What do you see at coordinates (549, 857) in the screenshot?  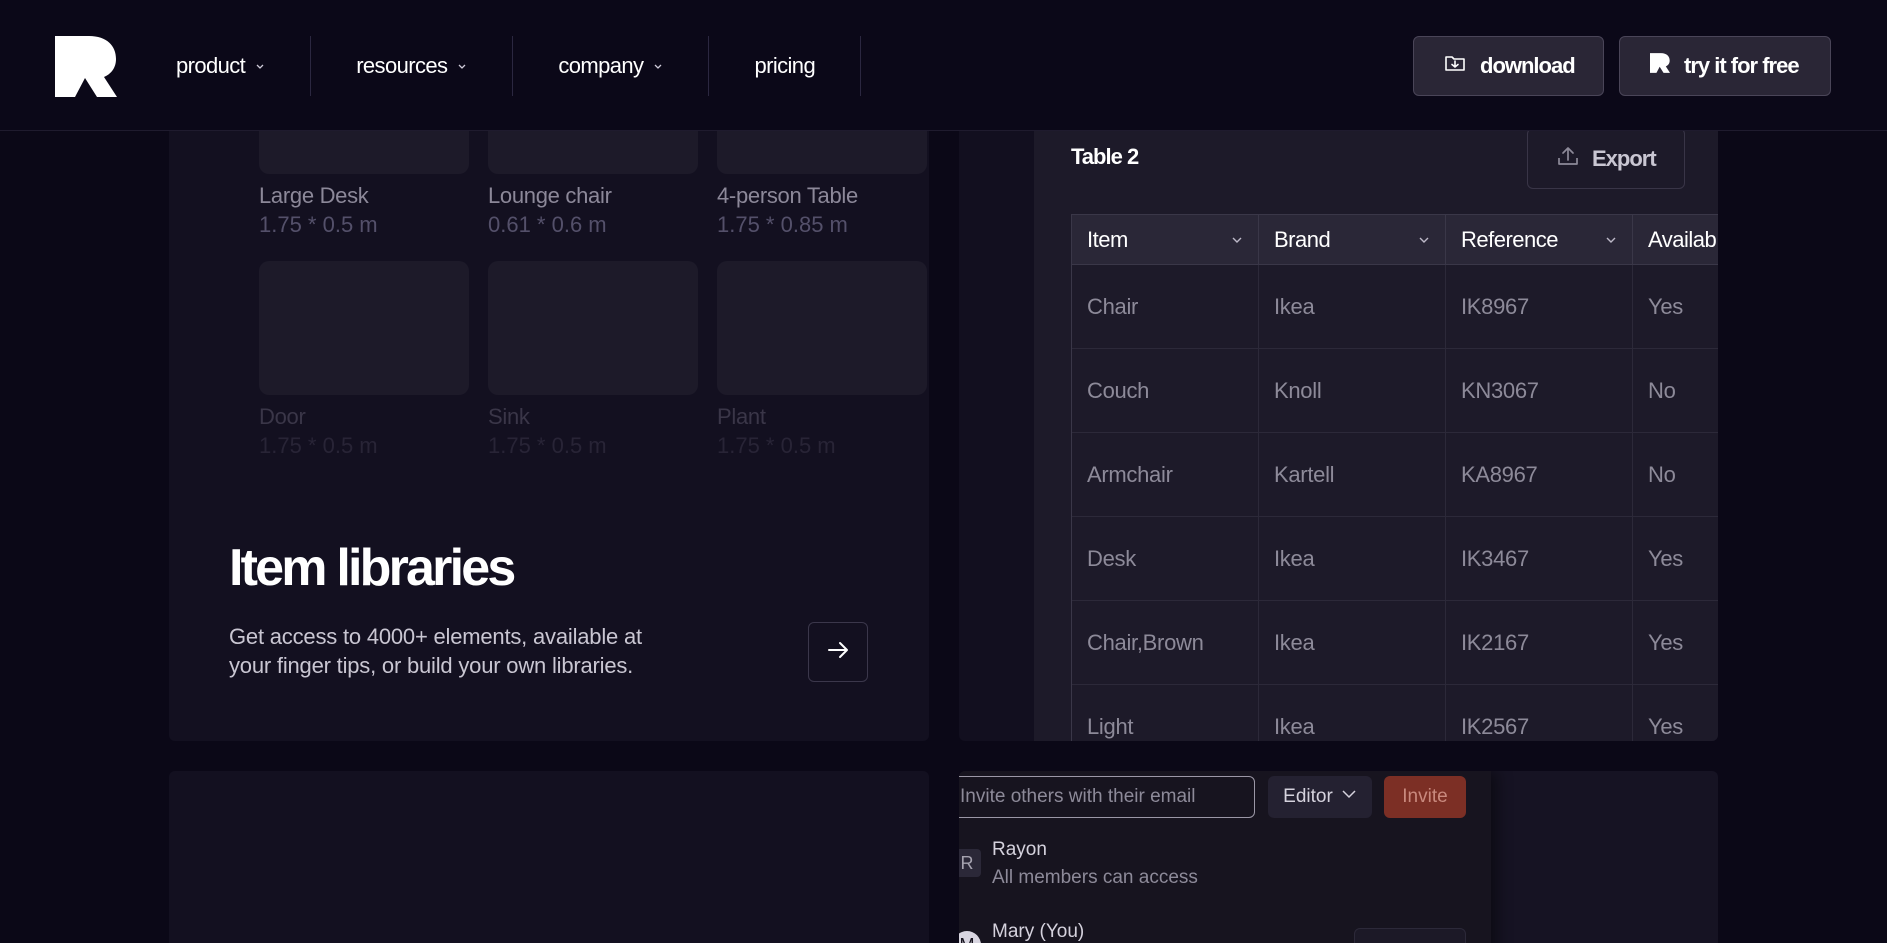 I see `feature-card` at bounding box center [549, 857].